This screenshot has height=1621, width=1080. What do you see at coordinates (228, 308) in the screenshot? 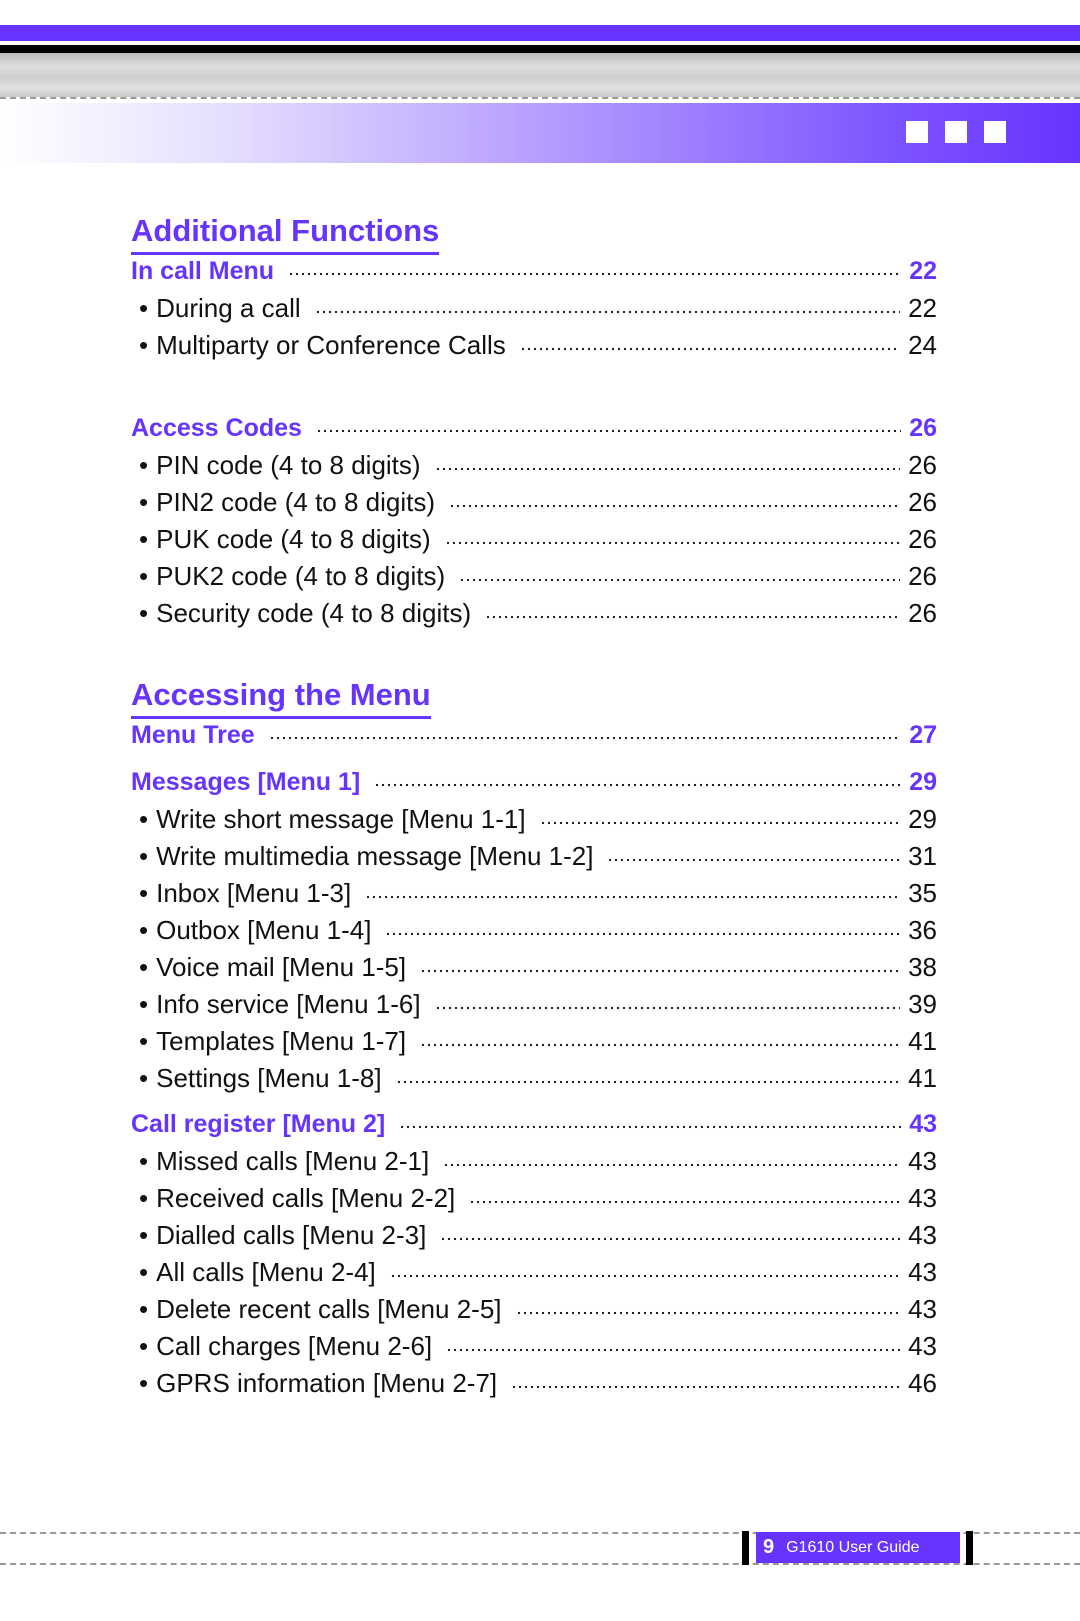
I see `toc-entry-label: During a call` at bounding box center [228, 308].